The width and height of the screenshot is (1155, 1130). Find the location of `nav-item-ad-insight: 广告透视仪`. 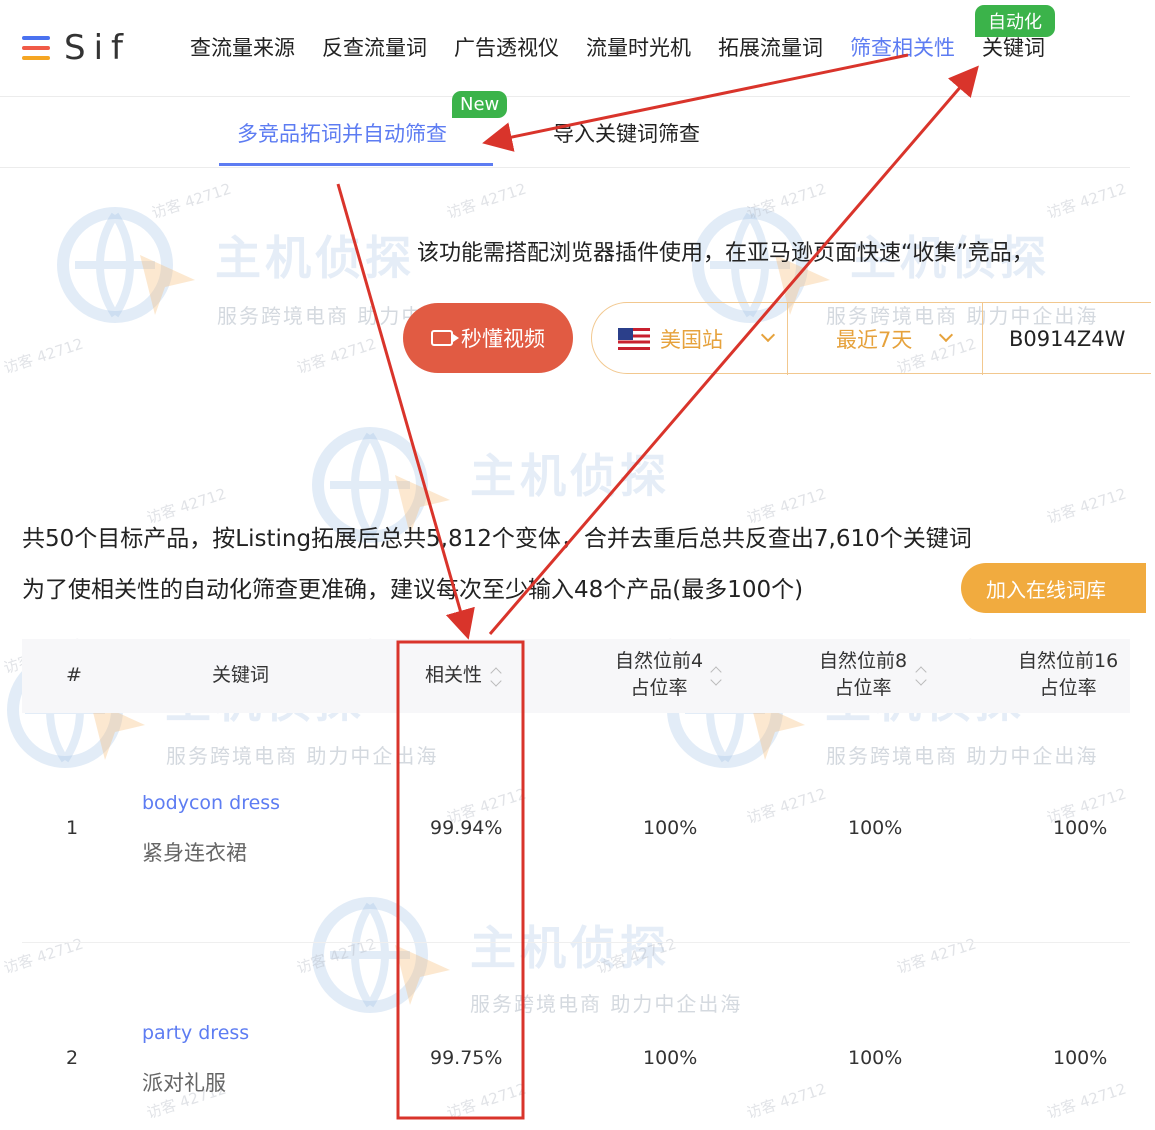

nav-item-ad-insight: 广告透视仪 is located at coordinates (506, 48).